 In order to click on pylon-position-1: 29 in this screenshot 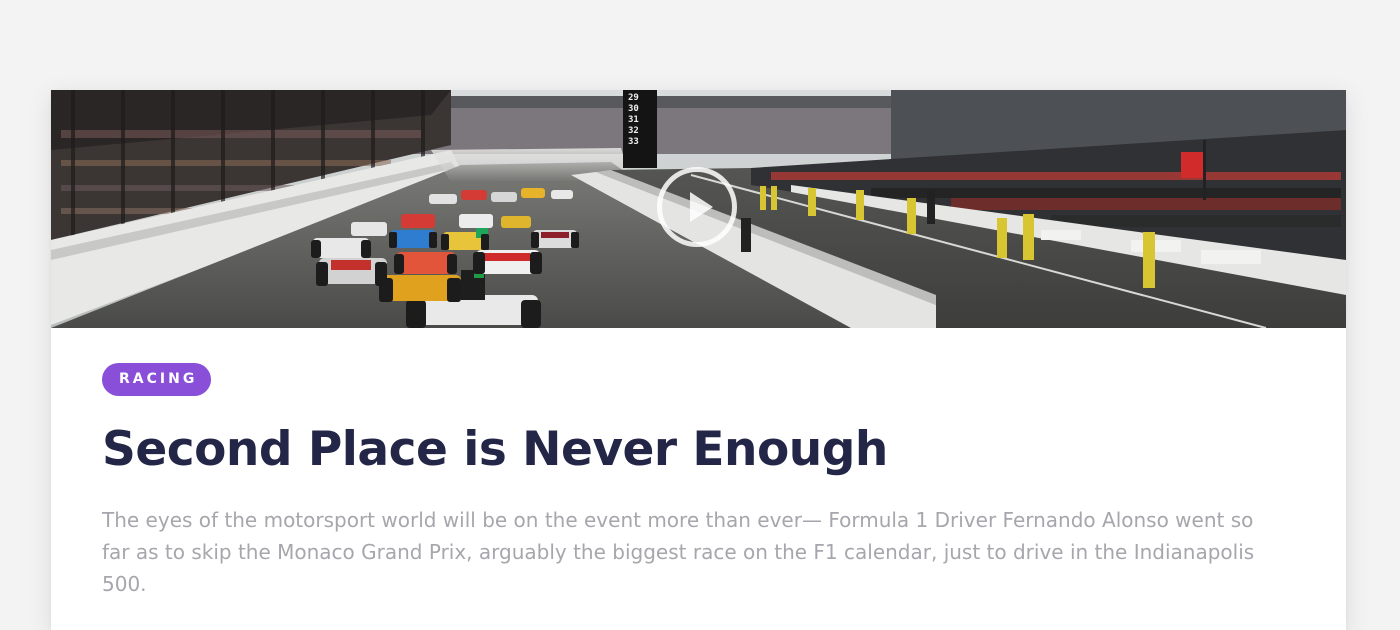, I will do `click(633, 98)`.